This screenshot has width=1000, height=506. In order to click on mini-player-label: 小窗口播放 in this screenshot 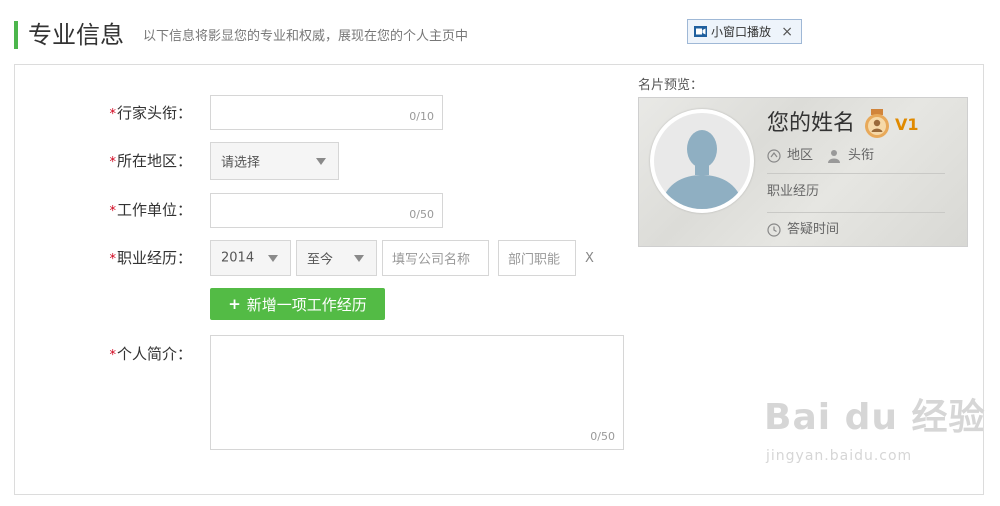, I will do `click(741, 32)`.